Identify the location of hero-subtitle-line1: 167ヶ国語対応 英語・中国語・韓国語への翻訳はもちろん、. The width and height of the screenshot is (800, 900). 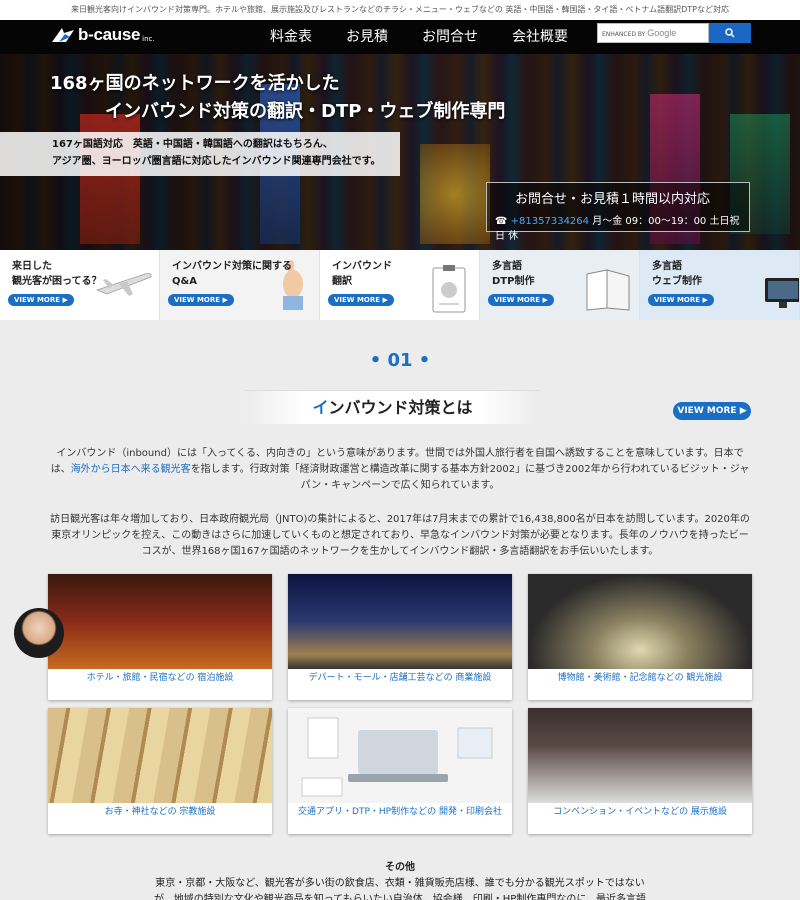
(192, 144).